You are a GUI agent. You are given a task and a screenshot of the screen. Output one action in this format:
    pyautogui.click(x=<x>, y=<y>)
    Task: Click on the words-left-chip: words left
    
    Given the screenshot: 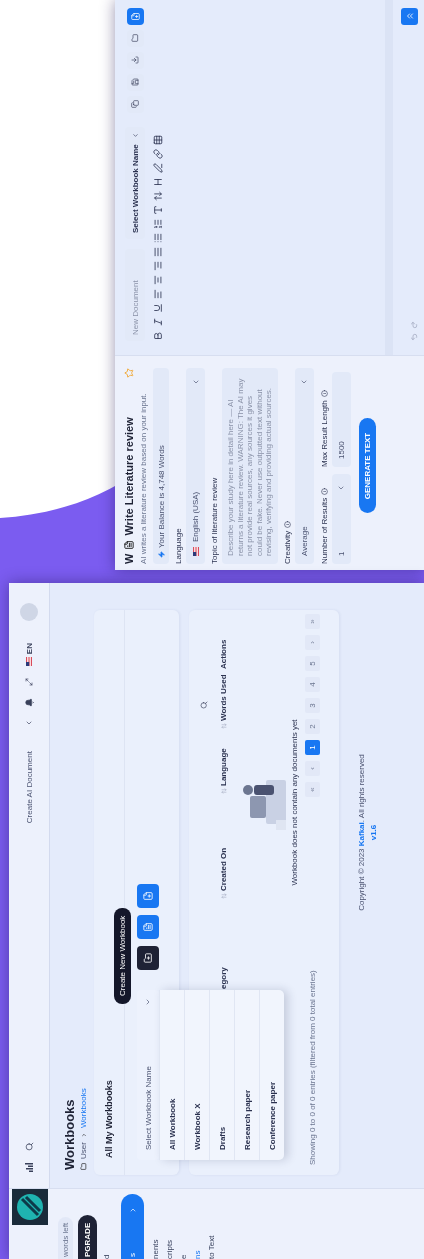 What is the action you would take?
    pyautogui.click(x=65, y=1237)
    